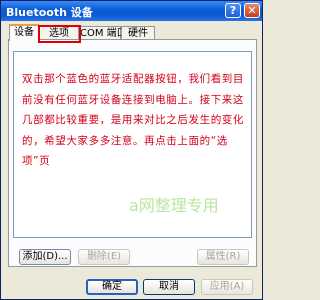 This screenshot has width=320, height=300. I want to click on tab-options-highlight, so click(59, 34).